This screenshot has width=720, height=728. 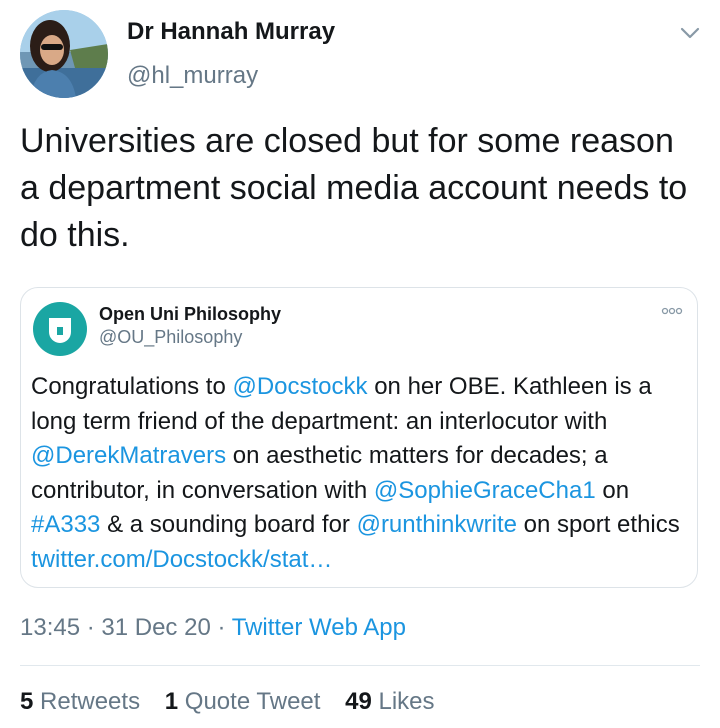 I want to click on author-avatar, so click(x=64, y=54).